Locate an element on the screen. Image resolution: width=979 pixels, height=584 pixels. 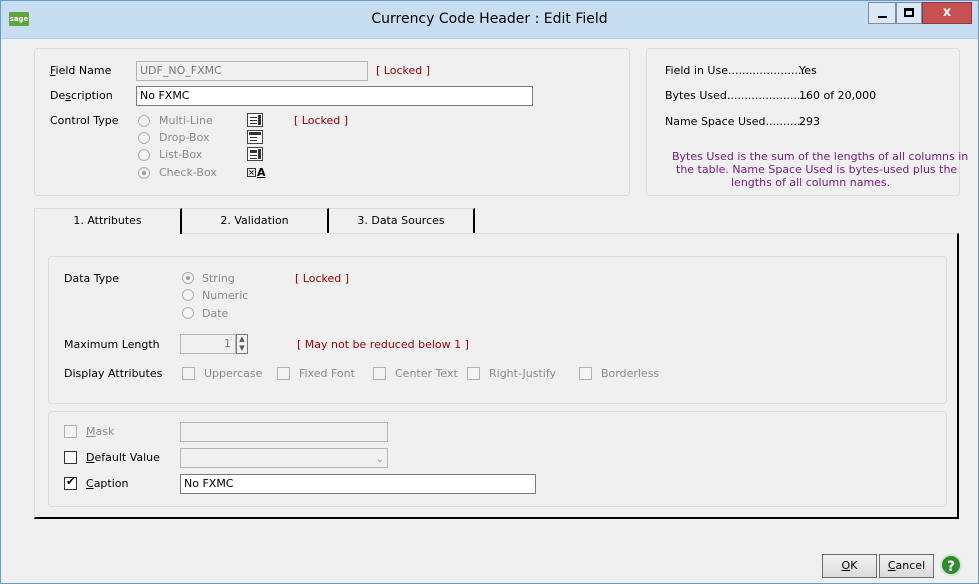
borderless-label: Borderless is located at coordinates (630, 373).